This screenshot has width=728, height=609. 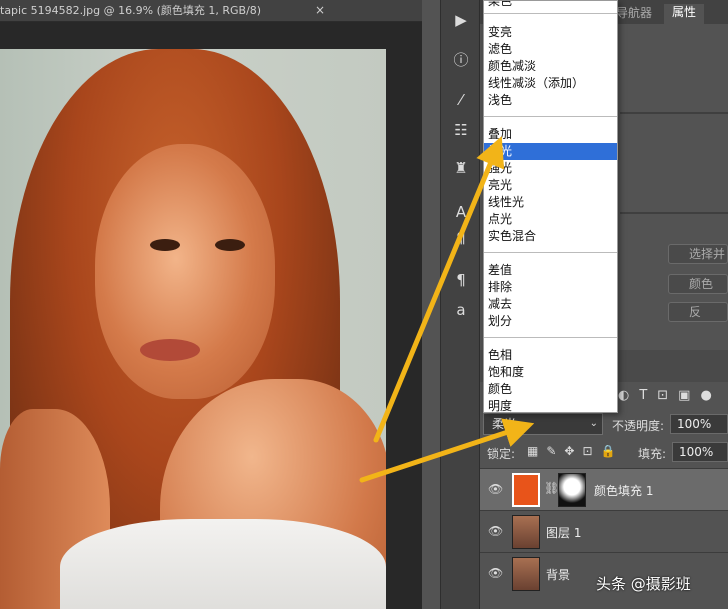 I want to click on menu-item: 叠加, so click(x=550, y=134).